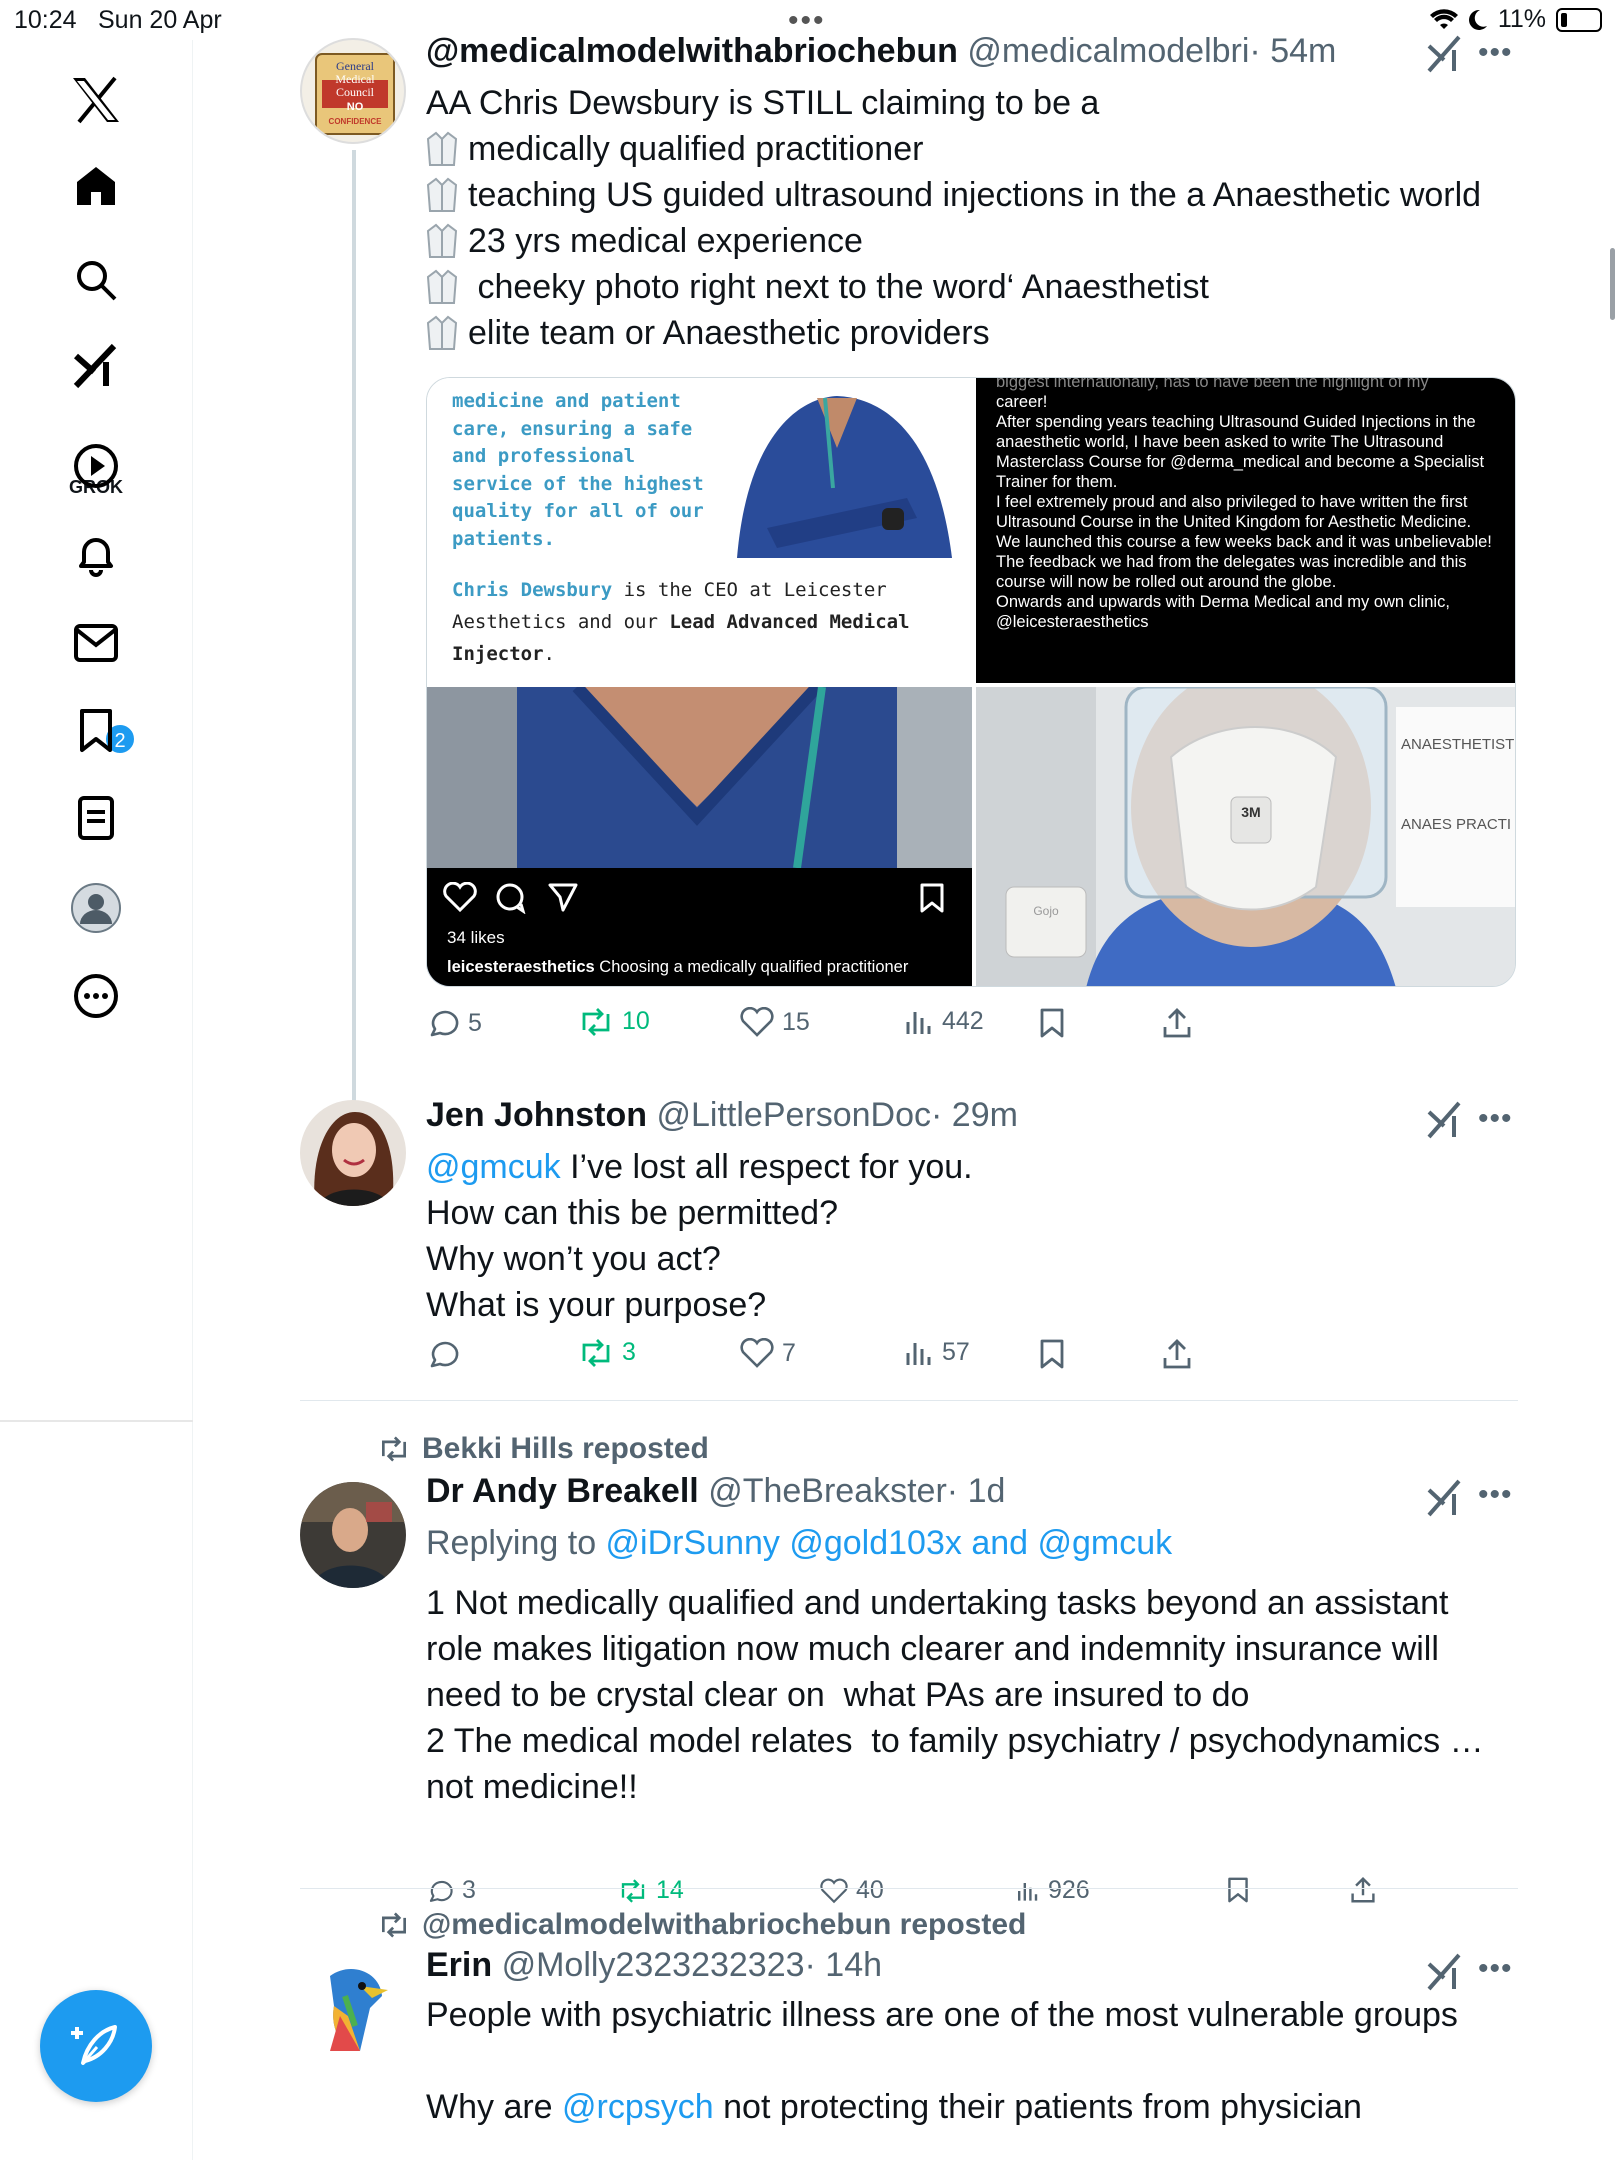 This screenshot has width=1620, height=2160. I want to click on like-button: 15, so click(775, 1022).